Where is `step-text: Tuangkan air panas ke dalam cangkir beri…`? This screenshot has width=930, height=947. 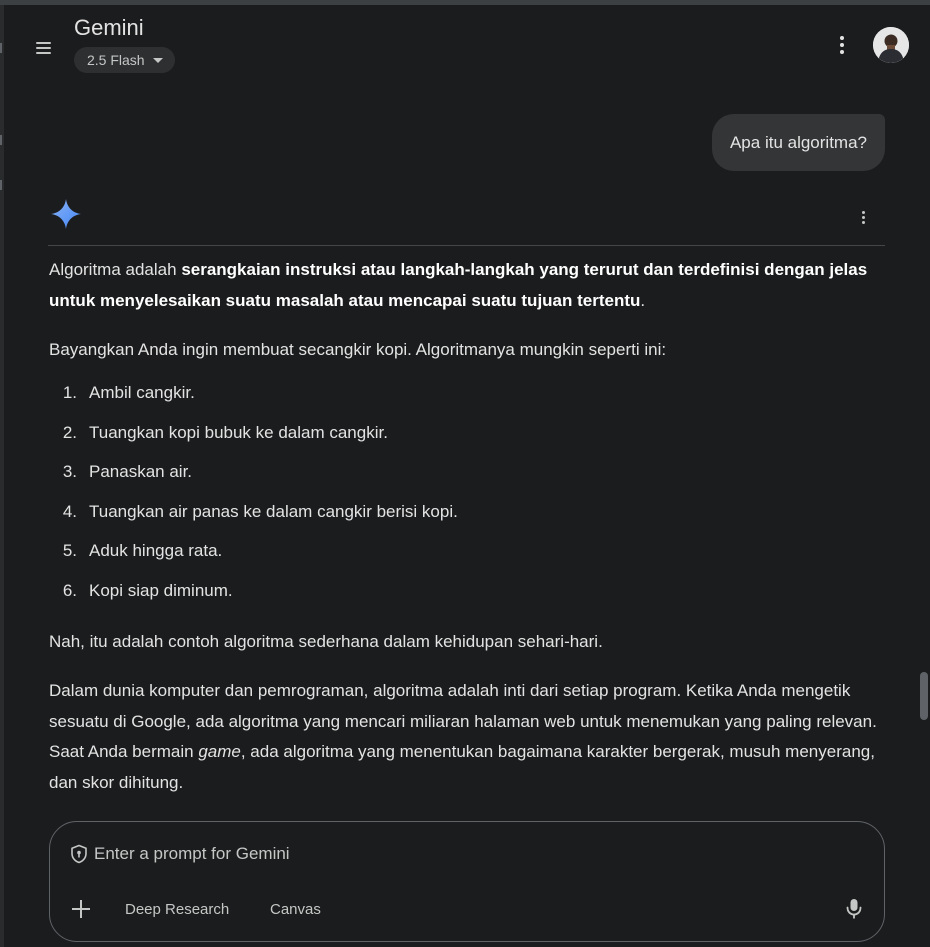
step-text: Tuangkan air panas ke dalam cangkir beri… is located at coordinates (273, 511).